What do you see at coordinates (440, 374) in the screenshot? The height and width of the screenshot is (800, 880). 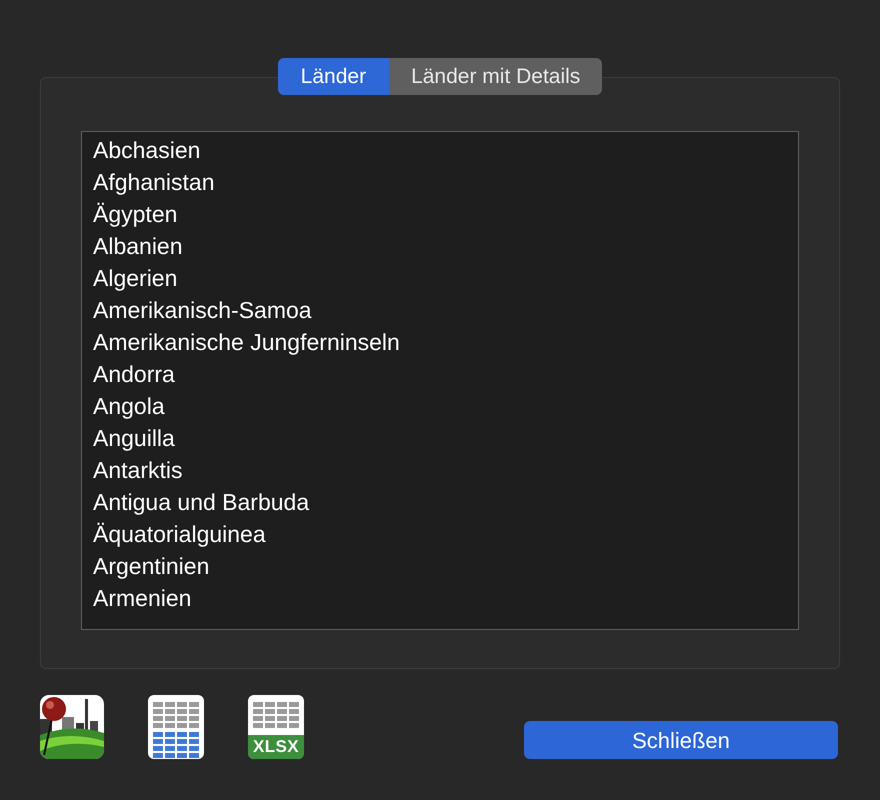 I see `country-item: Andorra` at bounding box center [440, 374].